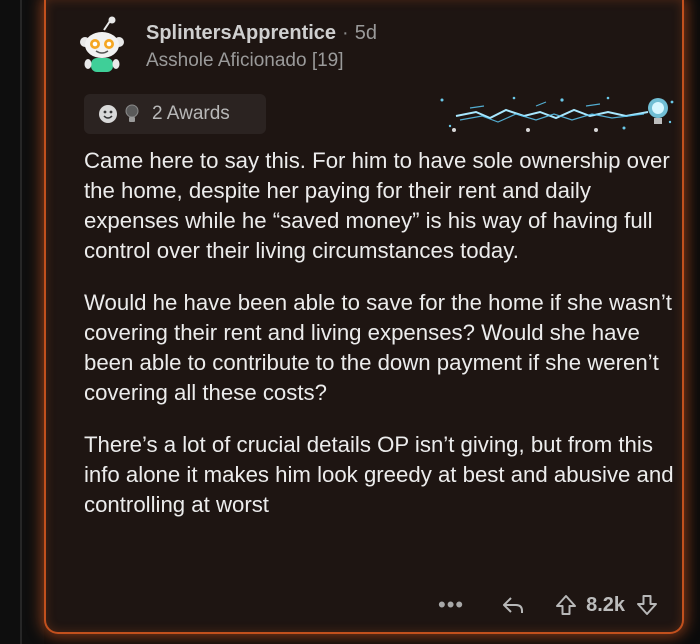 The height and width of the screenshot is (644, 700). I want to click on vote-score: 8.2k, so click(606, 604).